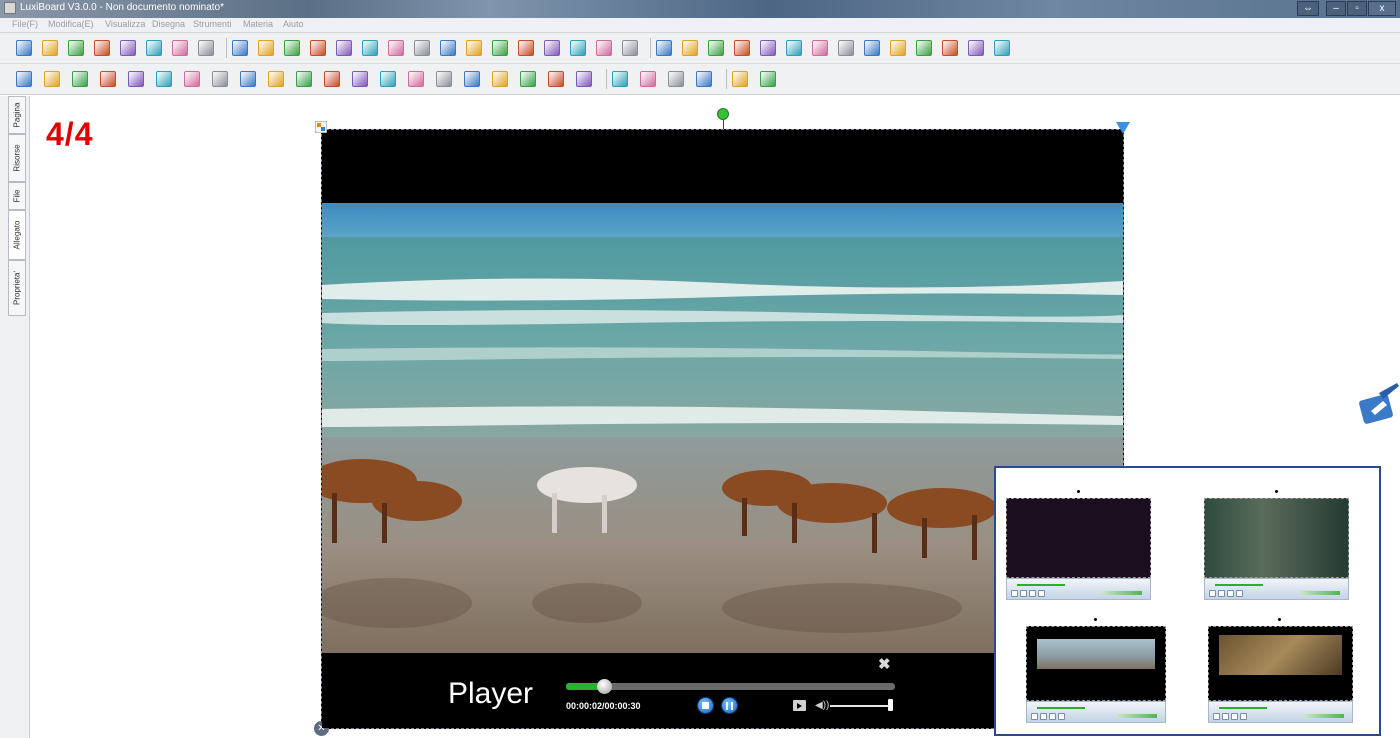 The image size is (1400, 738). Describe the element at coordinates (1308, 8) in the screenshot. I see `restore-size-button: ⇔` at that location.